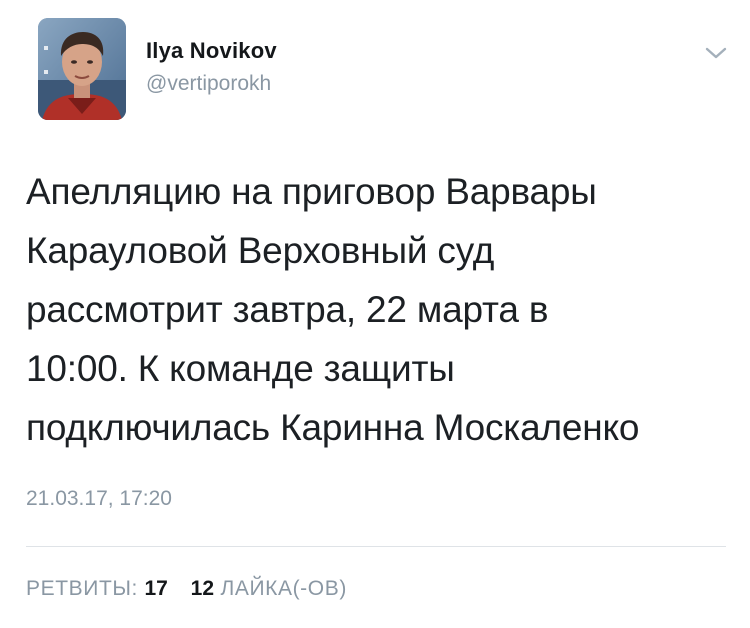 This screenshot has width=750, height=628. Describe the element at coordinates (260, 250) in the screenshot. I see `tweet-text-line: Карауловой Верховный суд` at that location.